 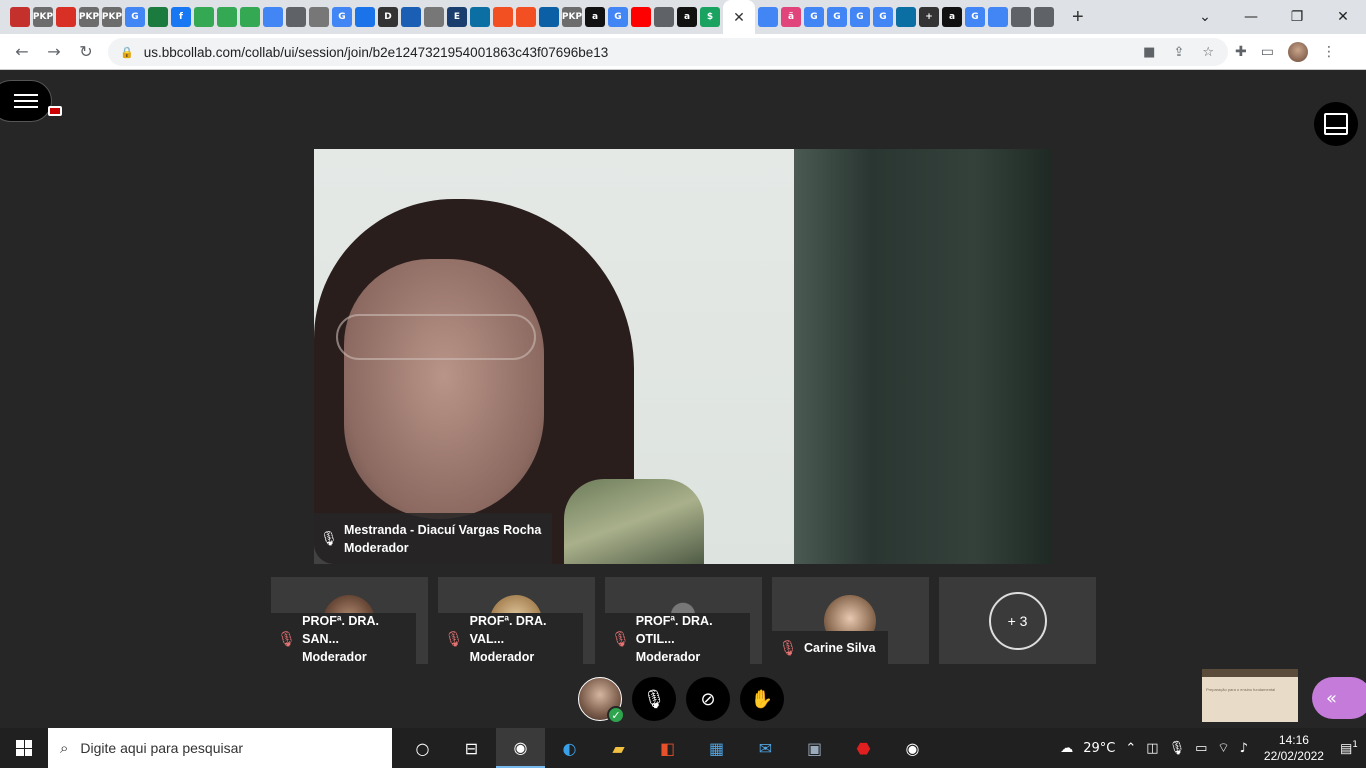 What do you see at coordinates (1208, 52) in the screenshot?
I see `bookmark-star-icon: ☆` at bounding box center [1208, 52].